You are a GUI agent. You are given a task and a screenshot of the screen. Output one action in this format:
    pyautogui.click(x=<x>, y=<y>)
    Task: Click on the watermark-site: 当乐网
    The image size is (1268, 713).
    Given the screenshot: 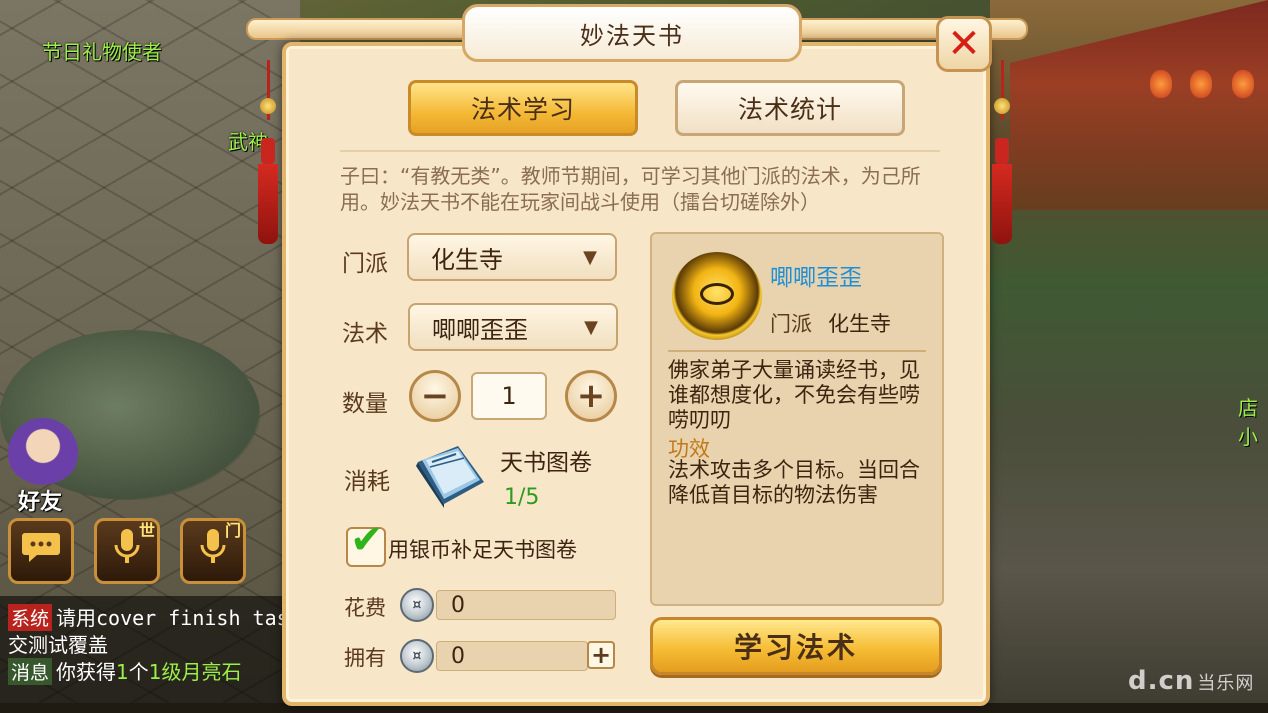 What is the action you would take?
    pyautogui.click(x=1226, y=683)
    